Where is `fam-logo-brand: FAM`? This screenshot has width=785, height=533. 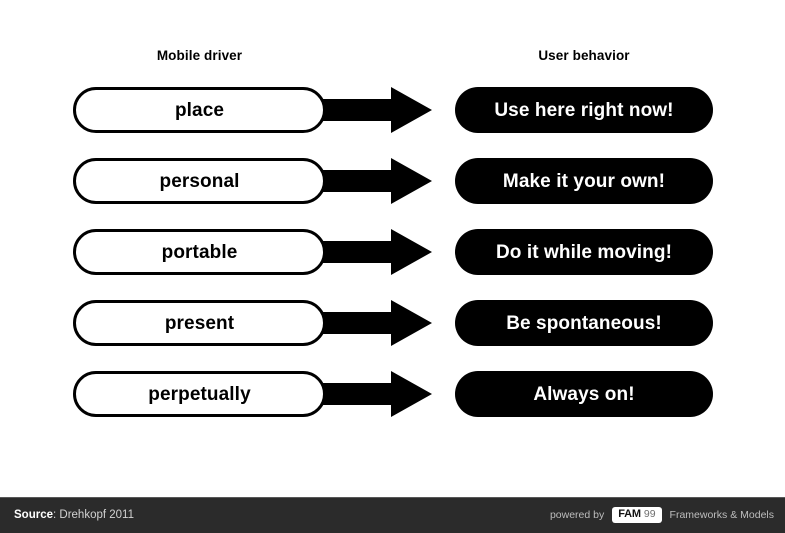 fam-logo-brand: FAM is located at coordinates (629, 514).